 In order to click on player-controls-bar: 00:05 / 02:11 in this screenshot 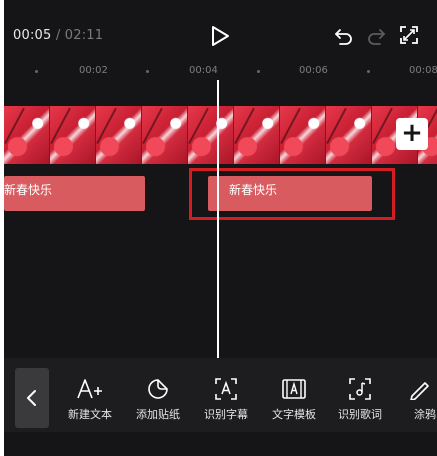, I will do `click(220, 30)`.